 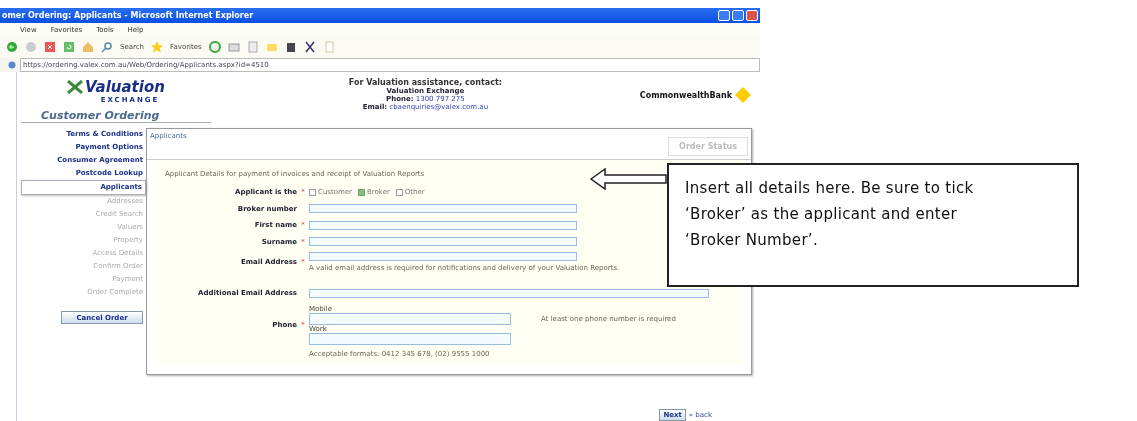 What do you see at coordinates (75, 87) in the screenshot?
I see `x-logo-icon` at bounding box center [75, 87].